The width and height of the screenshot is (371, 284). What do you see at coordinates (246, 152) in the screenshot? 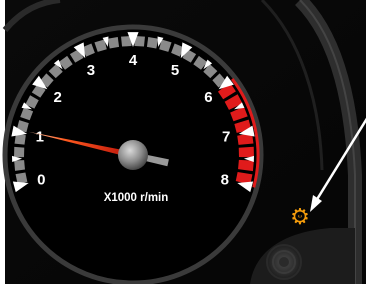
I see `redline-segment` at bounding box center [246, 152].